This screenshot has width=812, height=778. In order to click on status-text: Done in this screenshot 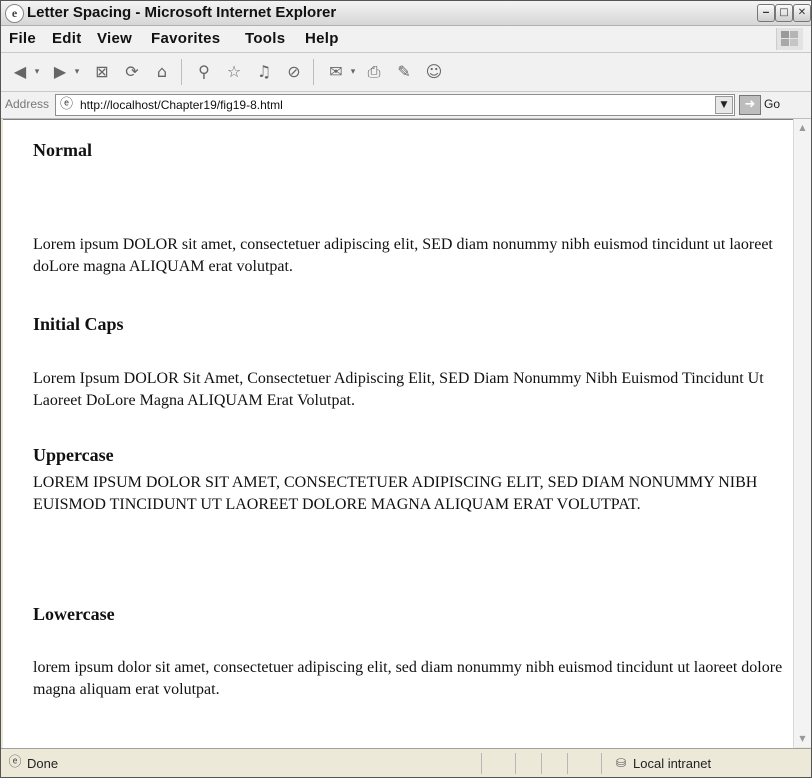, I will do `click(43, 763)`.